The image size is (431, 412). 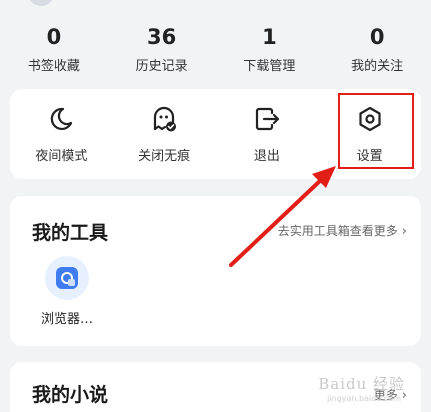 I want to click on avatar, so click(x=41, y=3).